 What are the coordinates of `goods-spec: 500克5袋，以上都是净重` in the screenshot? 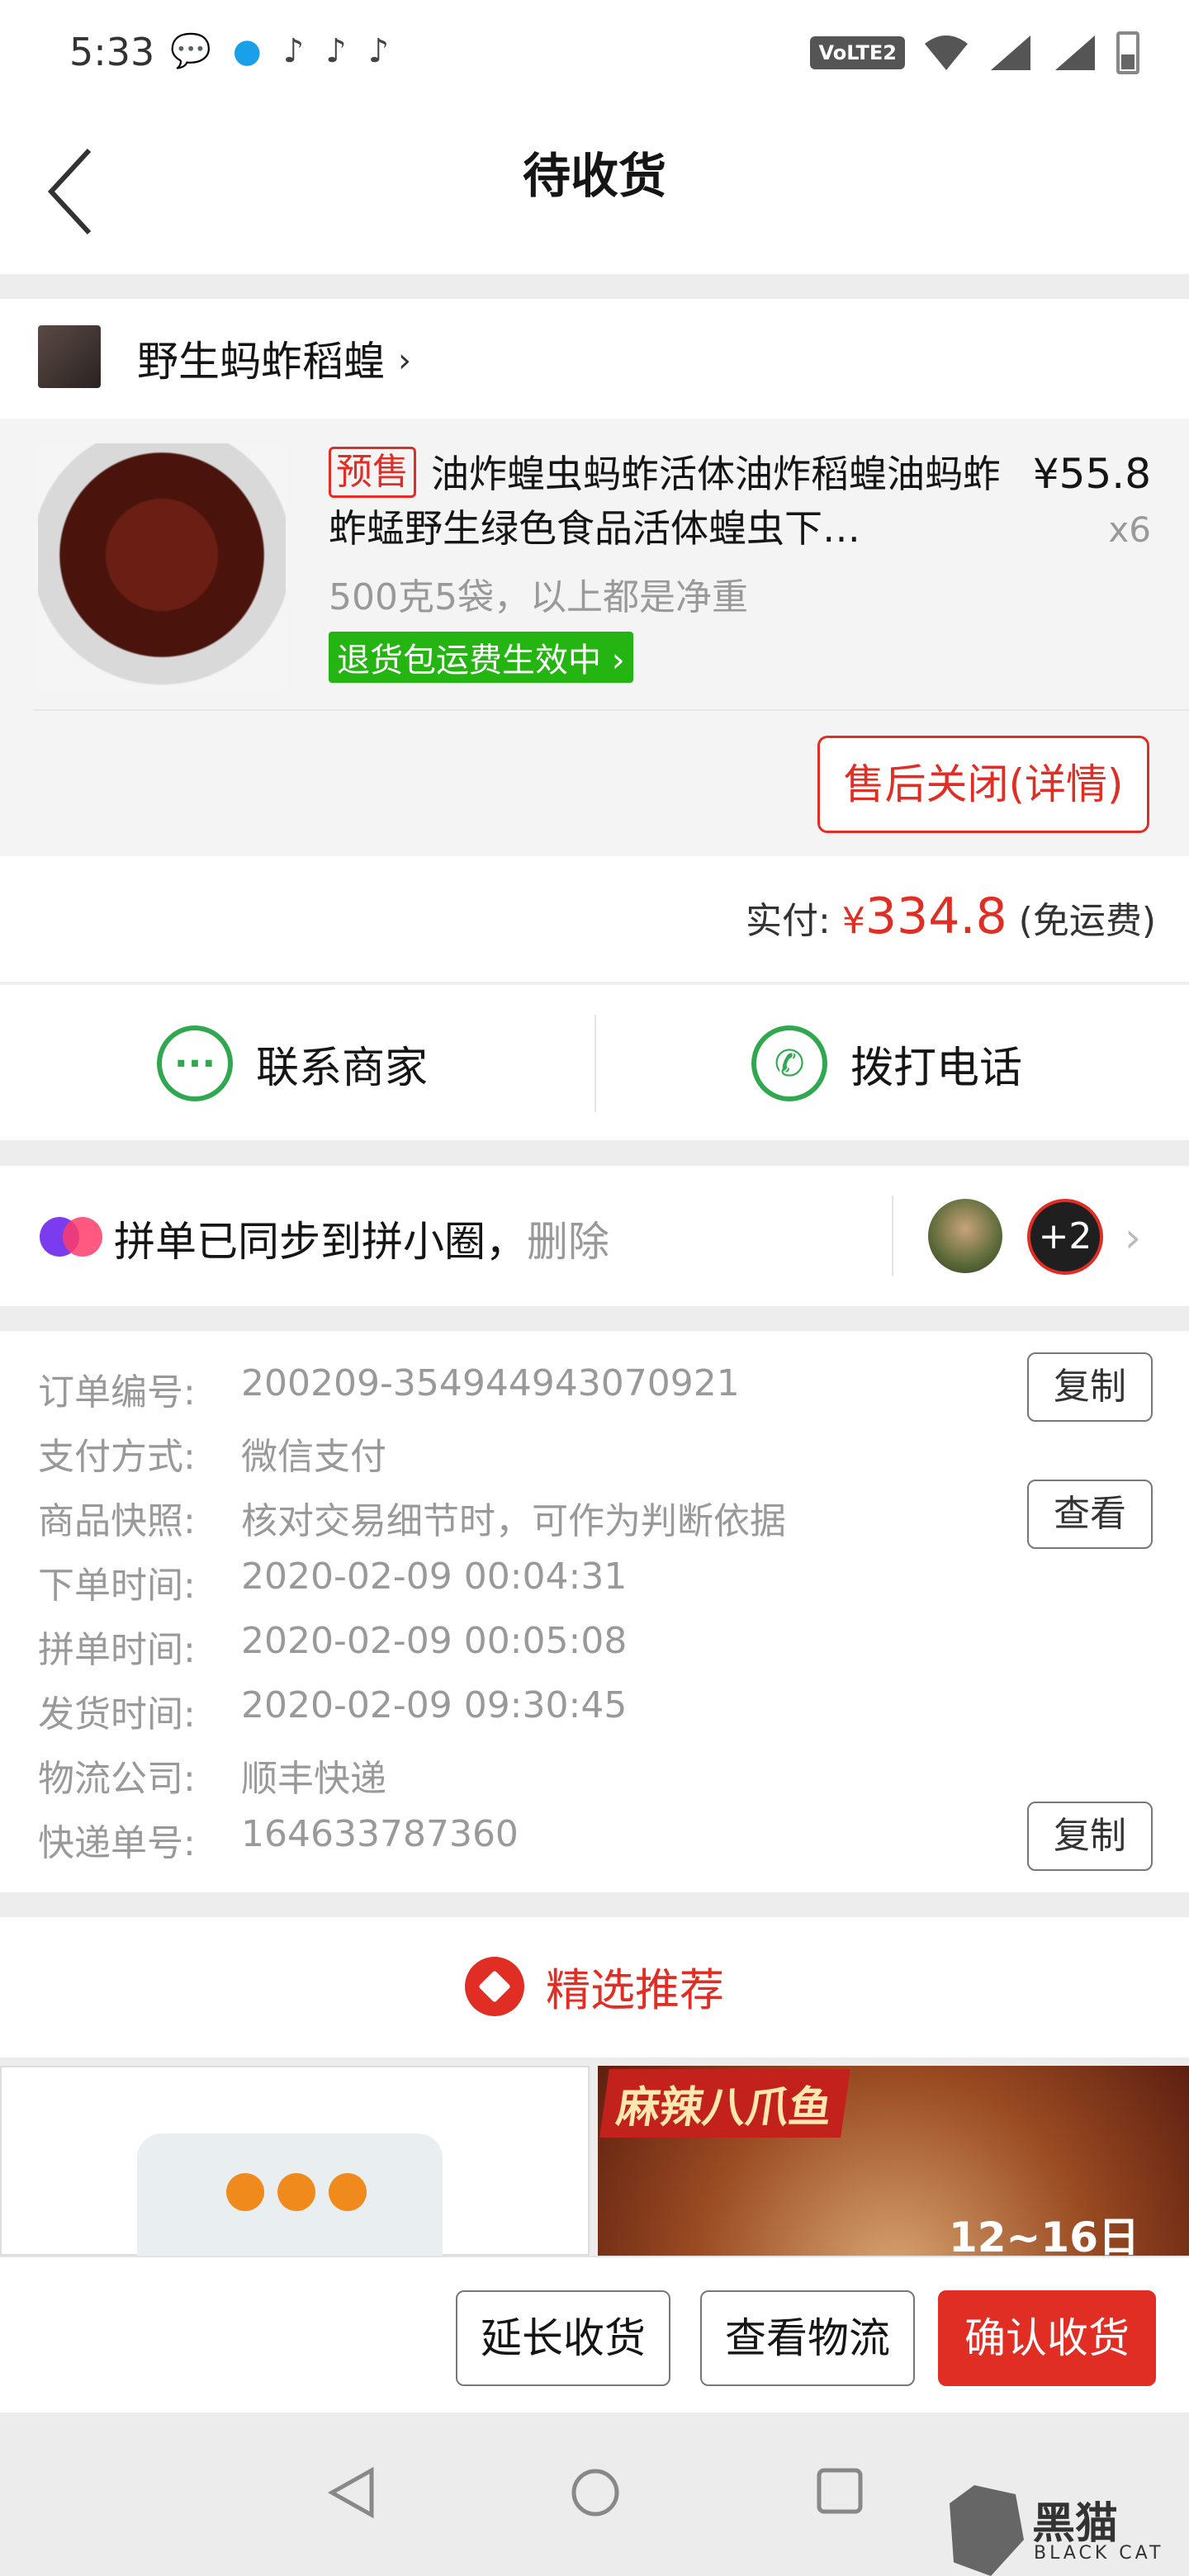 It's located at (538, 597).